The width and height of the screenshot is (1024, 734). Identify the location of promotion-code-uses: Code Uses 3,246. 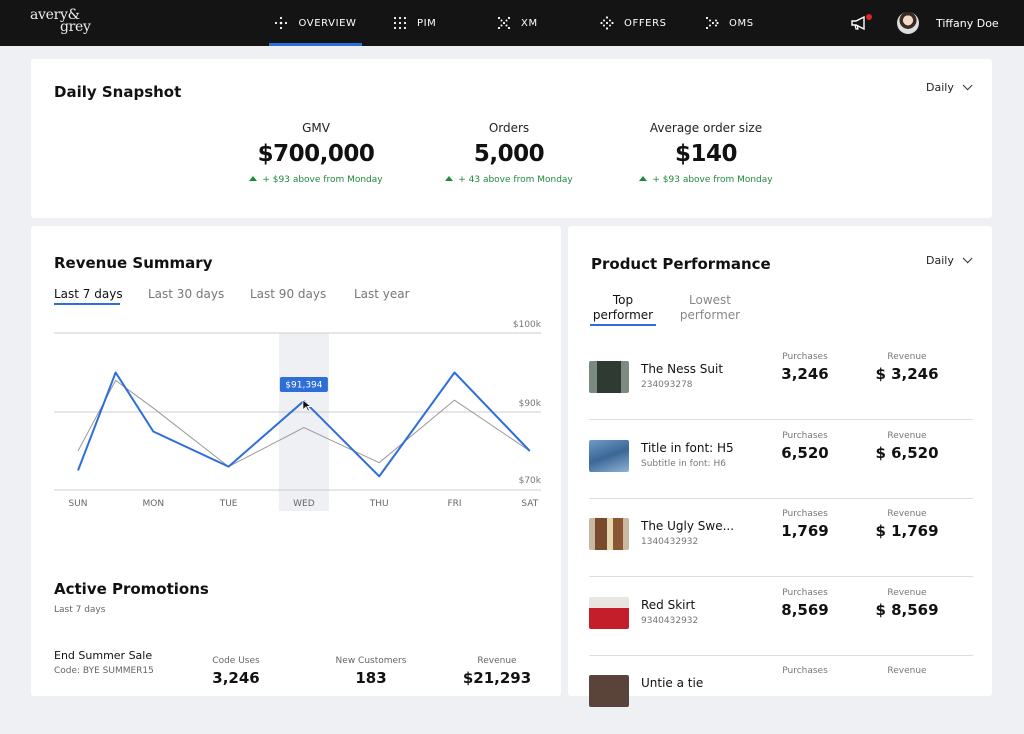
(236, 671).